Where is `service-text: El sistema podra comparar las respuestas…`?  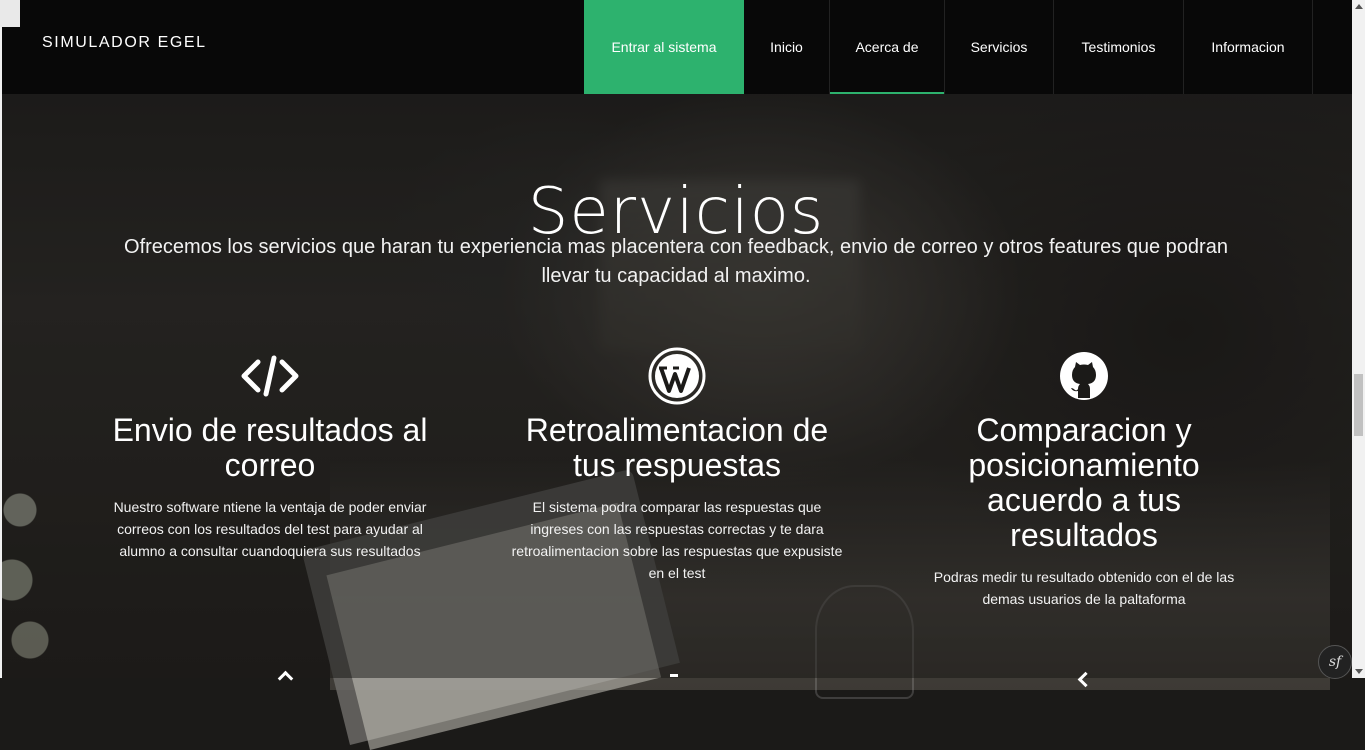 service-text: El sistema podra comparar las respuestas… is located at coordinates (677, 540).